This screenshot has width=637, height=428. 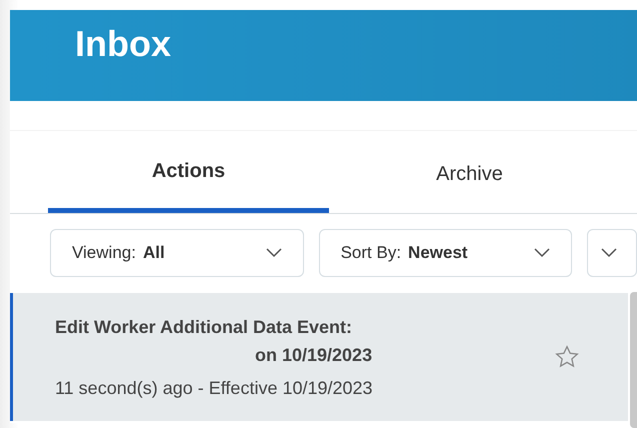 What do you see at coordinates (633, 360) in the screenshot?
I see `scrollbar` at bounding box center [633, 360].